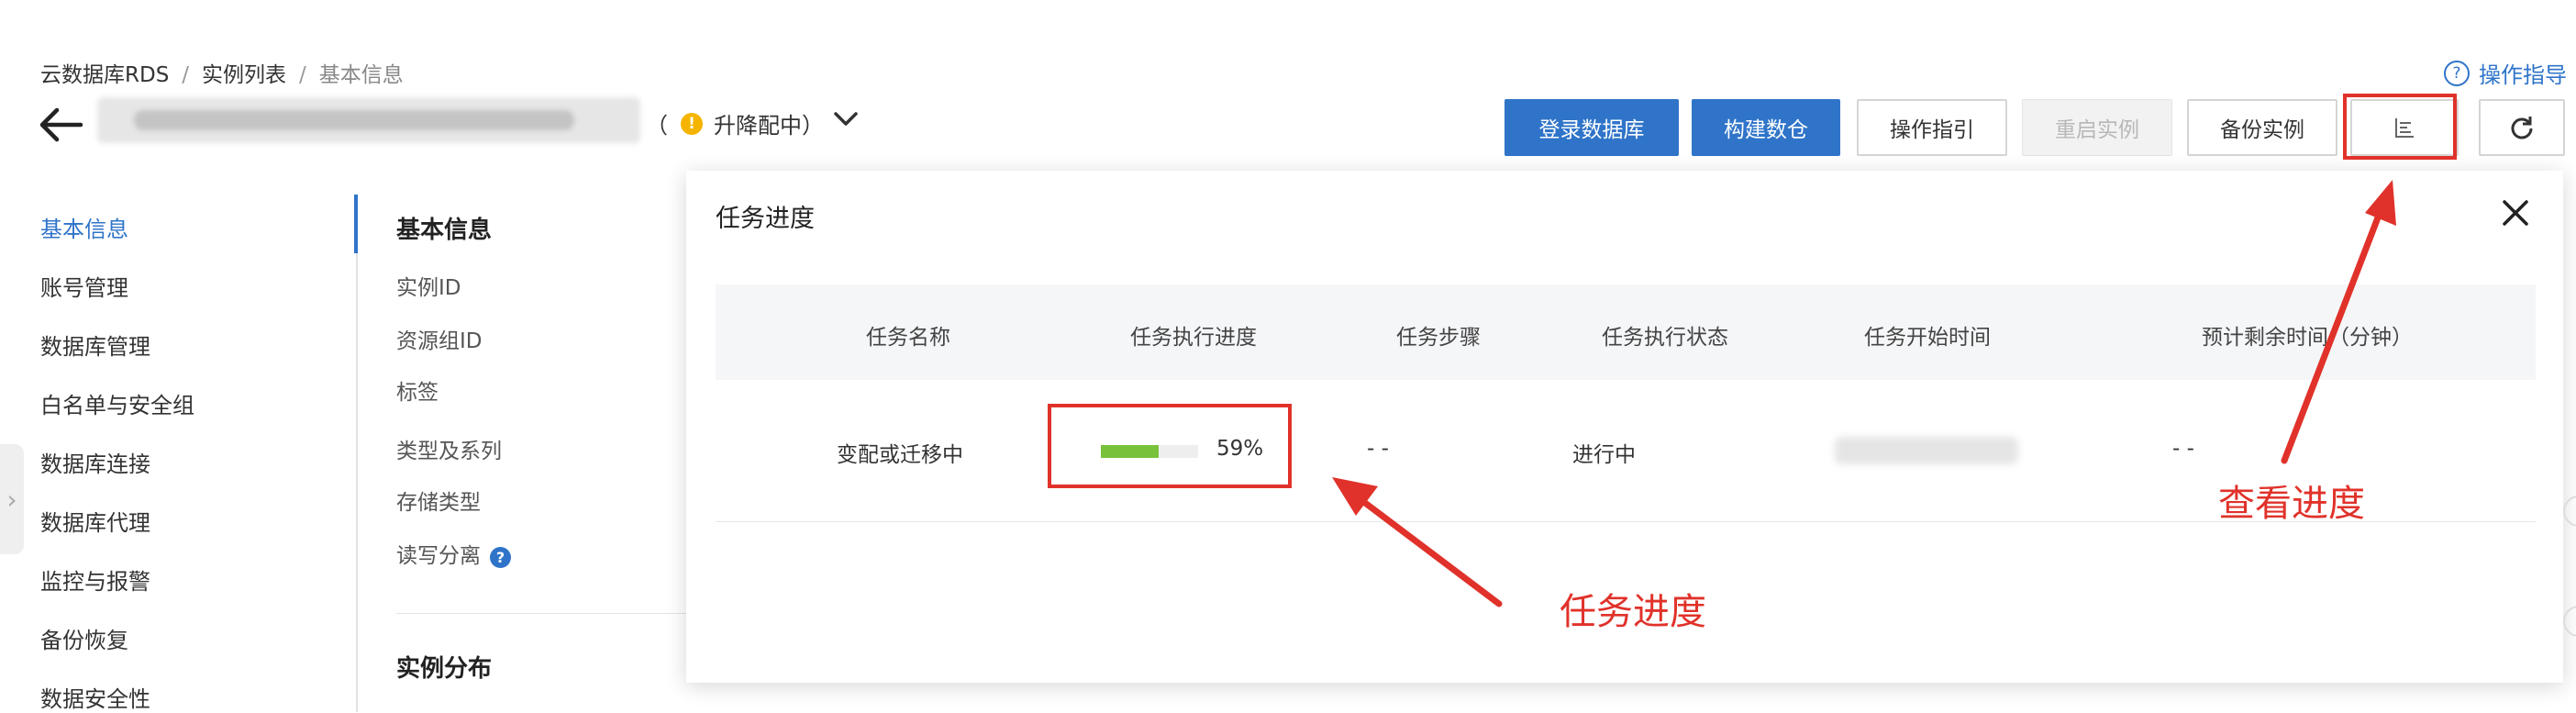  I want to click on sidebar-item-security: 数据安全性, so click(95, 697).